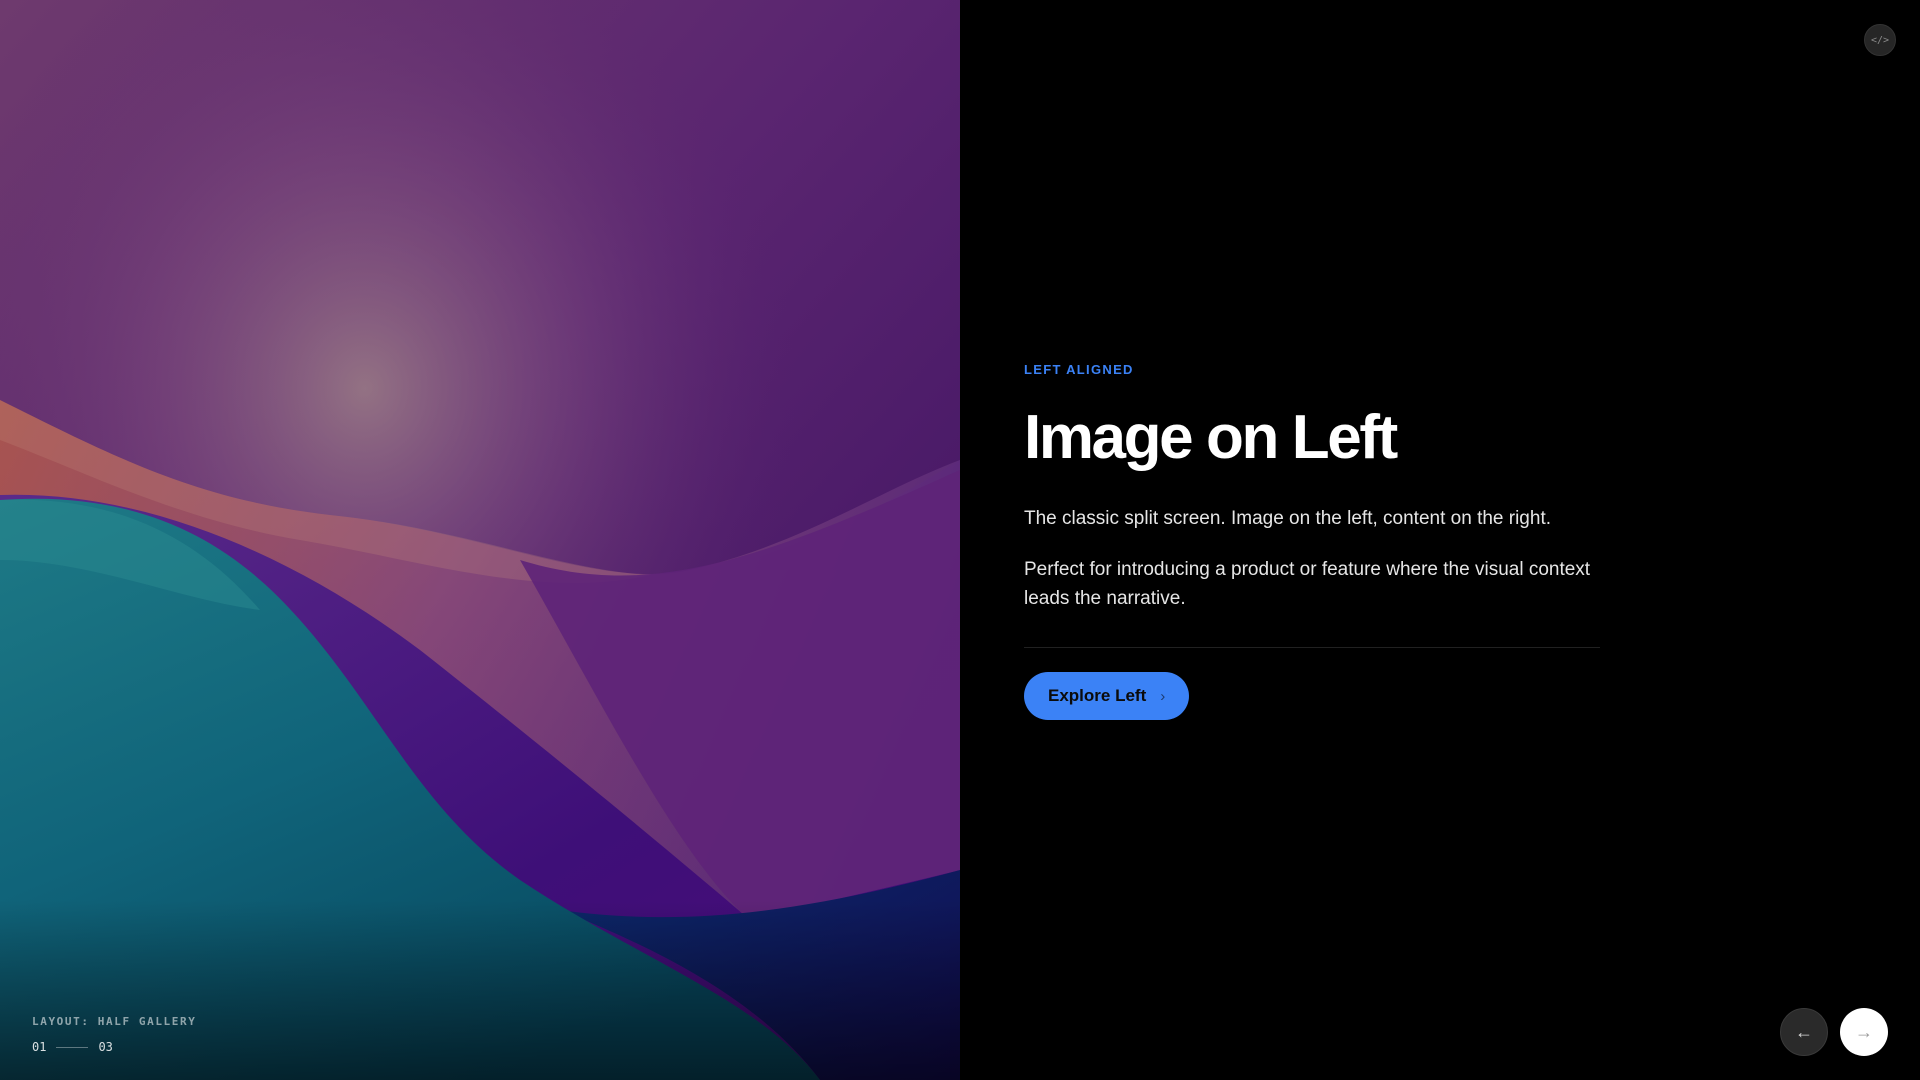  I want to click on chevron-right-icon: ›, so click(1163, 696).